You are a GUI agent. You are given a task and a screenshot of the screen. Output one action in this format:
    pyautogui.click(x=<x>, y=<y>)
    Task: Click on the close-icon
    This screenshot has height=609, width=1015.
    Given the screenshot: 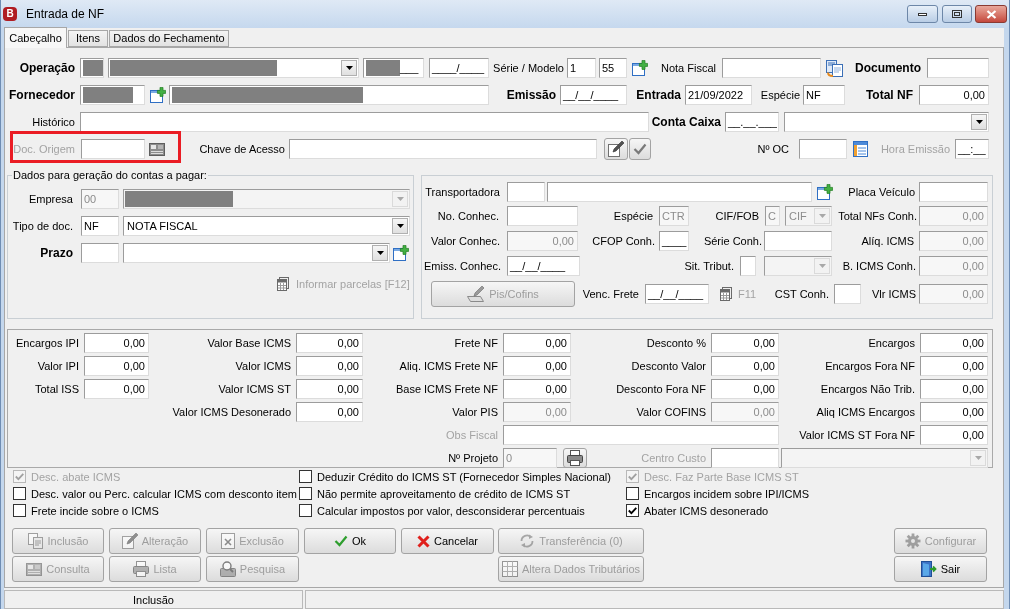 What is the action you would take?
    pyautogui.click(x=991, y=14)
    